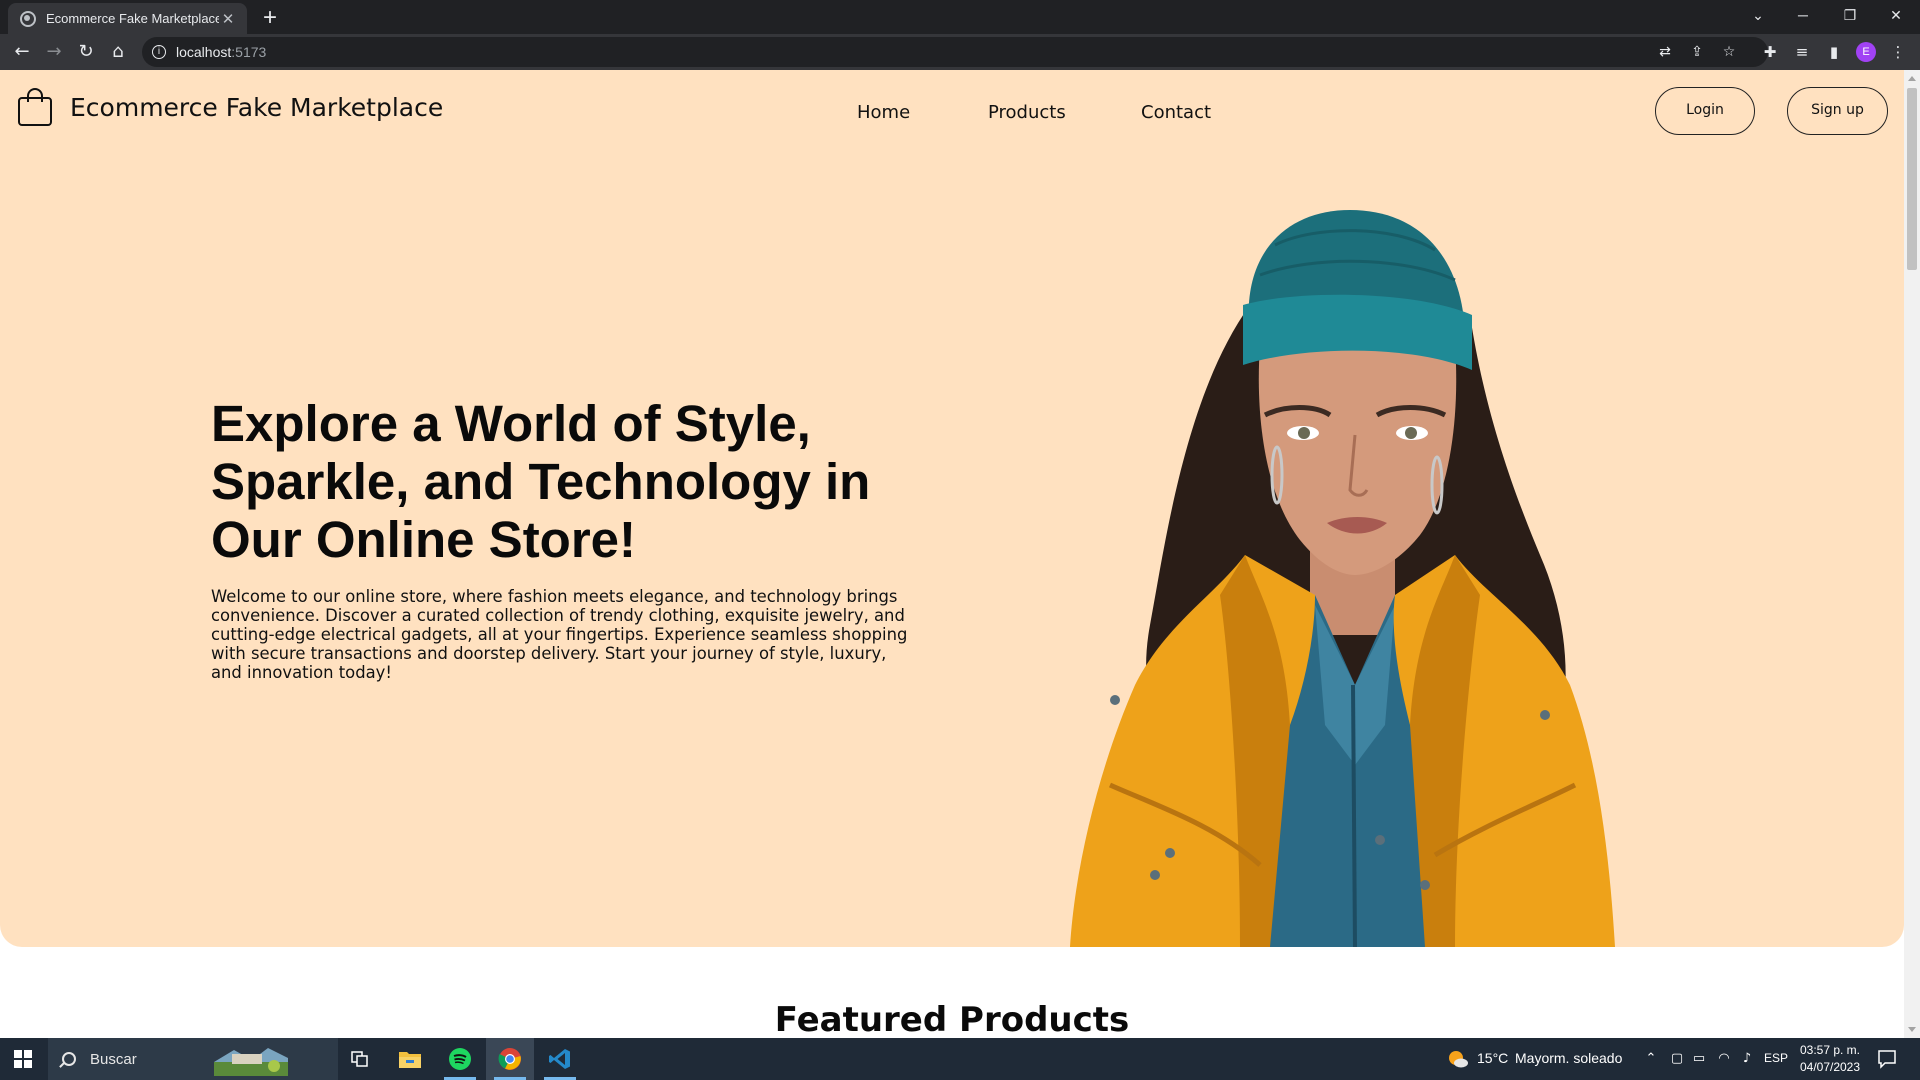  What do you see at coordinates (1896, 15) in the screenshot?
I see `close-window-button: ✕` at bounding box center [1896, 15].